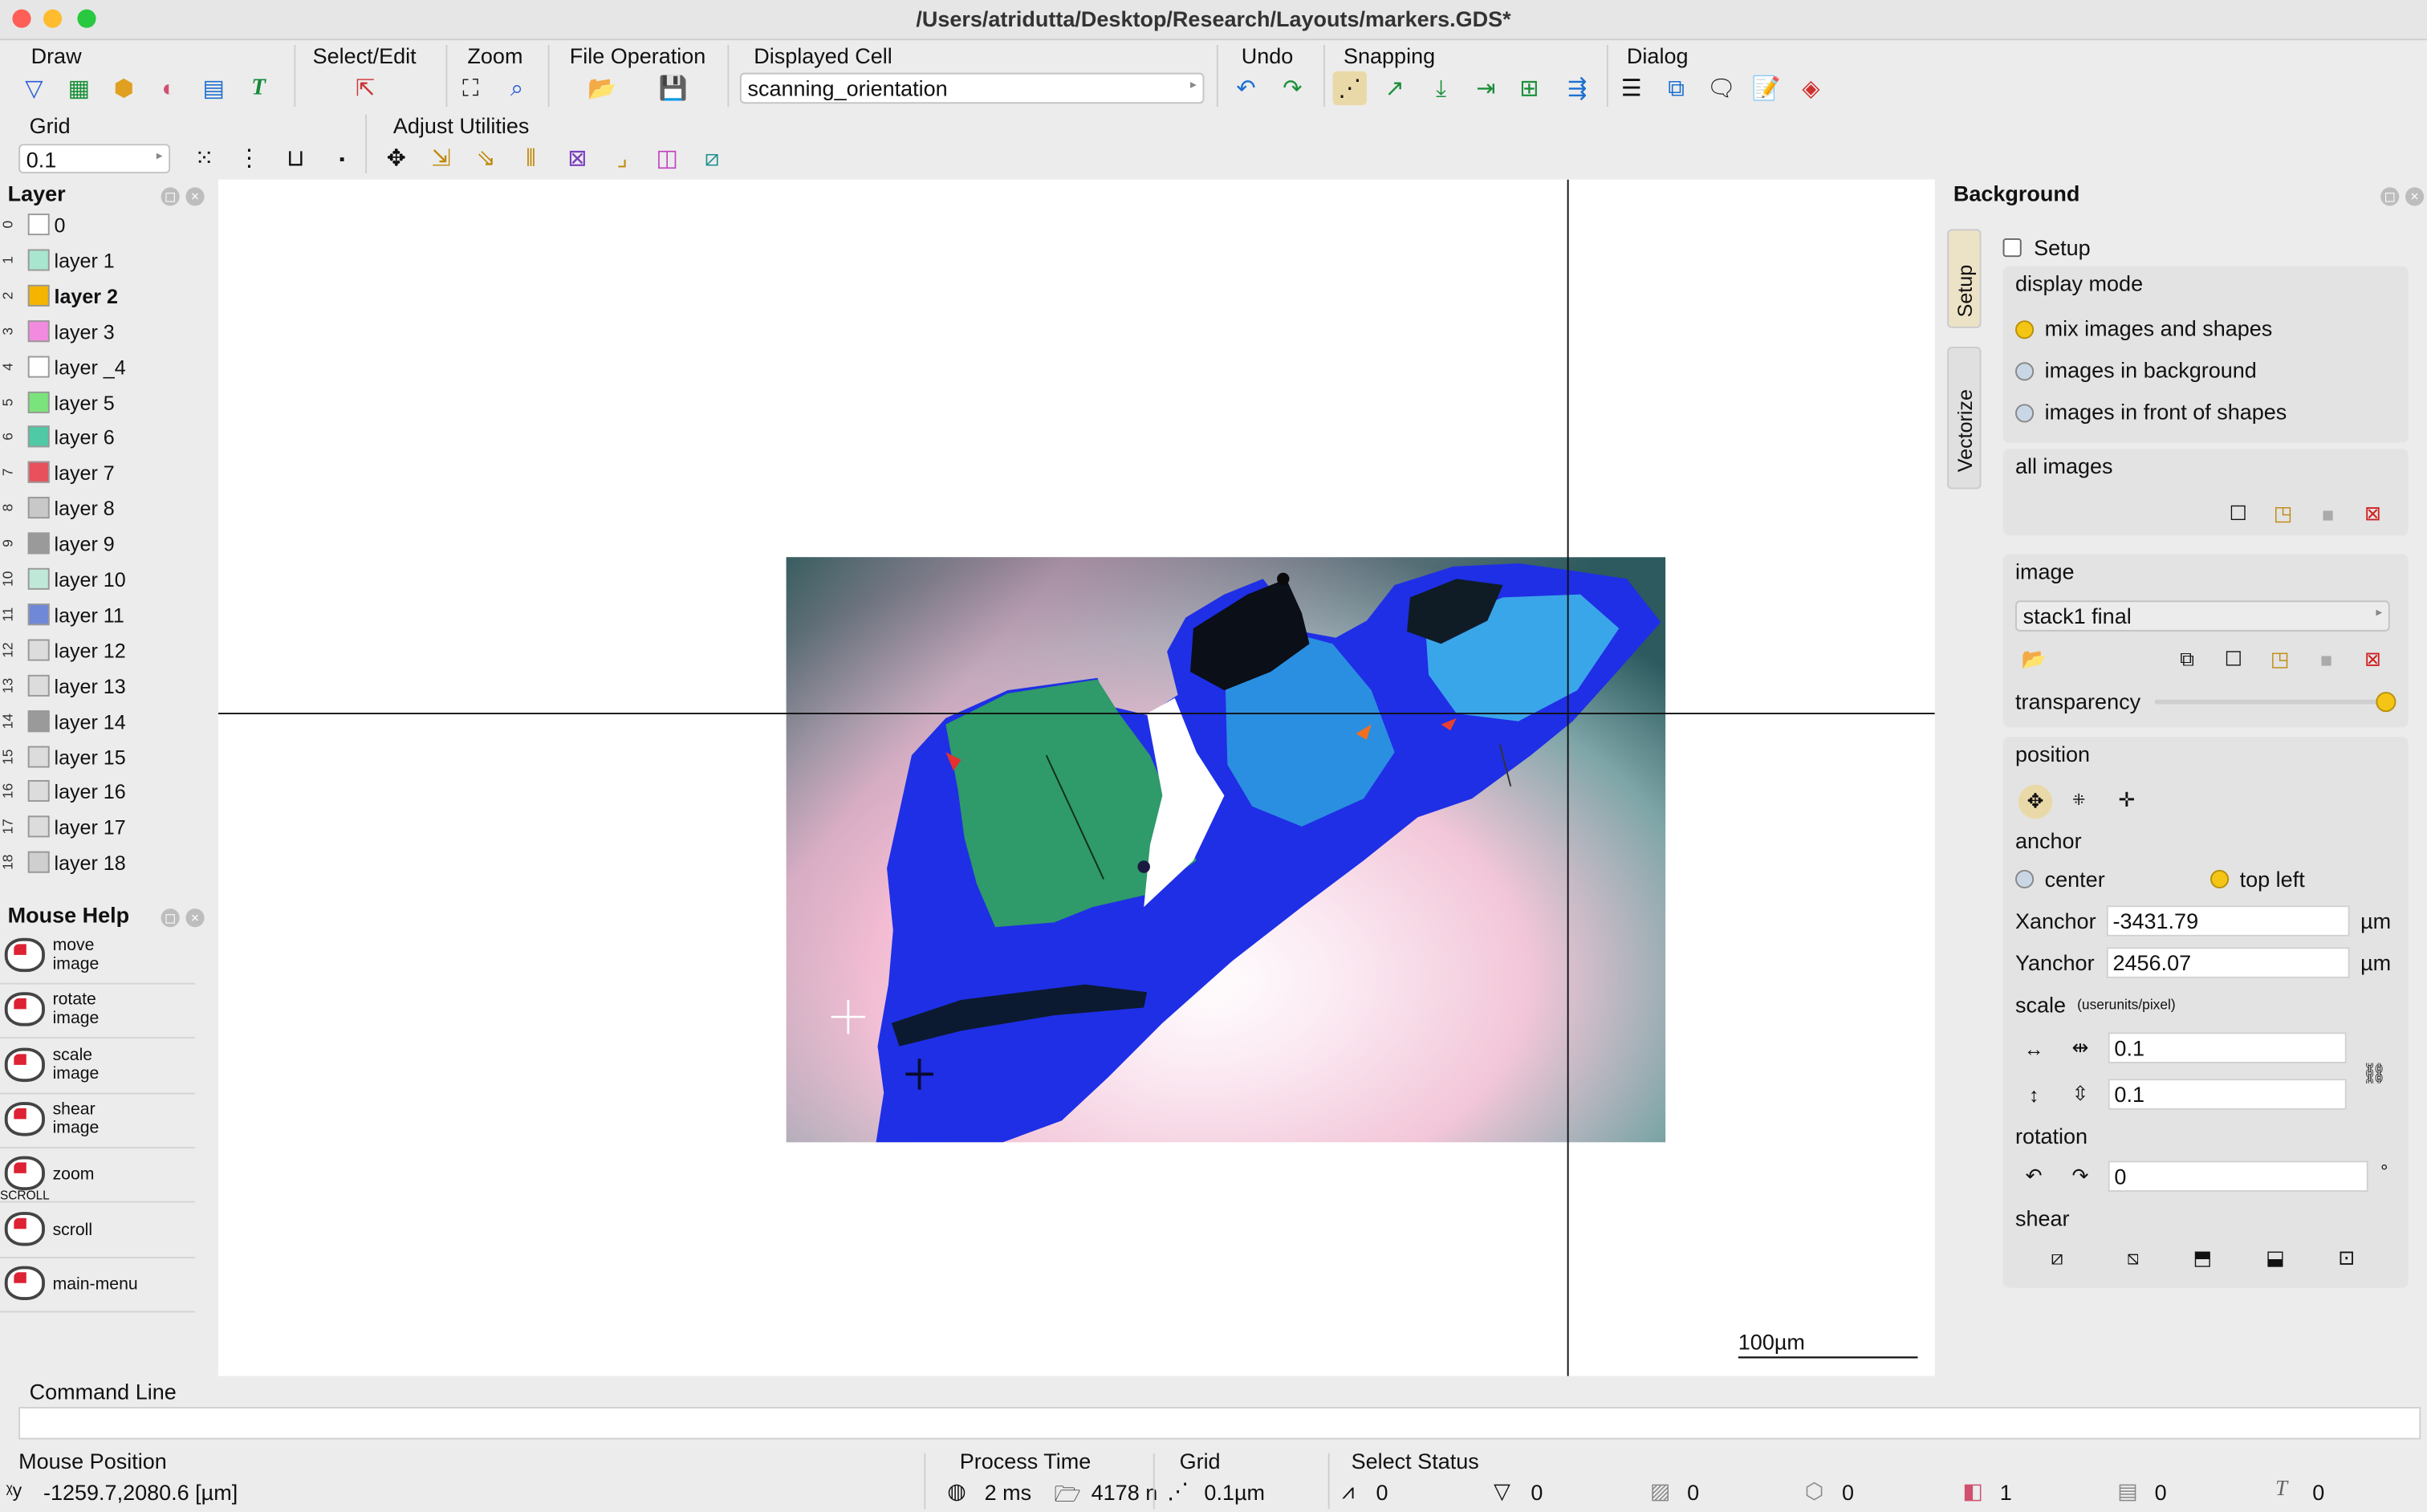 The width and height of the screenshot is (2427, 1512). Describe the element at coordinates (2012, 248) in the screenshot. I see `setup-checkbox` at that location.